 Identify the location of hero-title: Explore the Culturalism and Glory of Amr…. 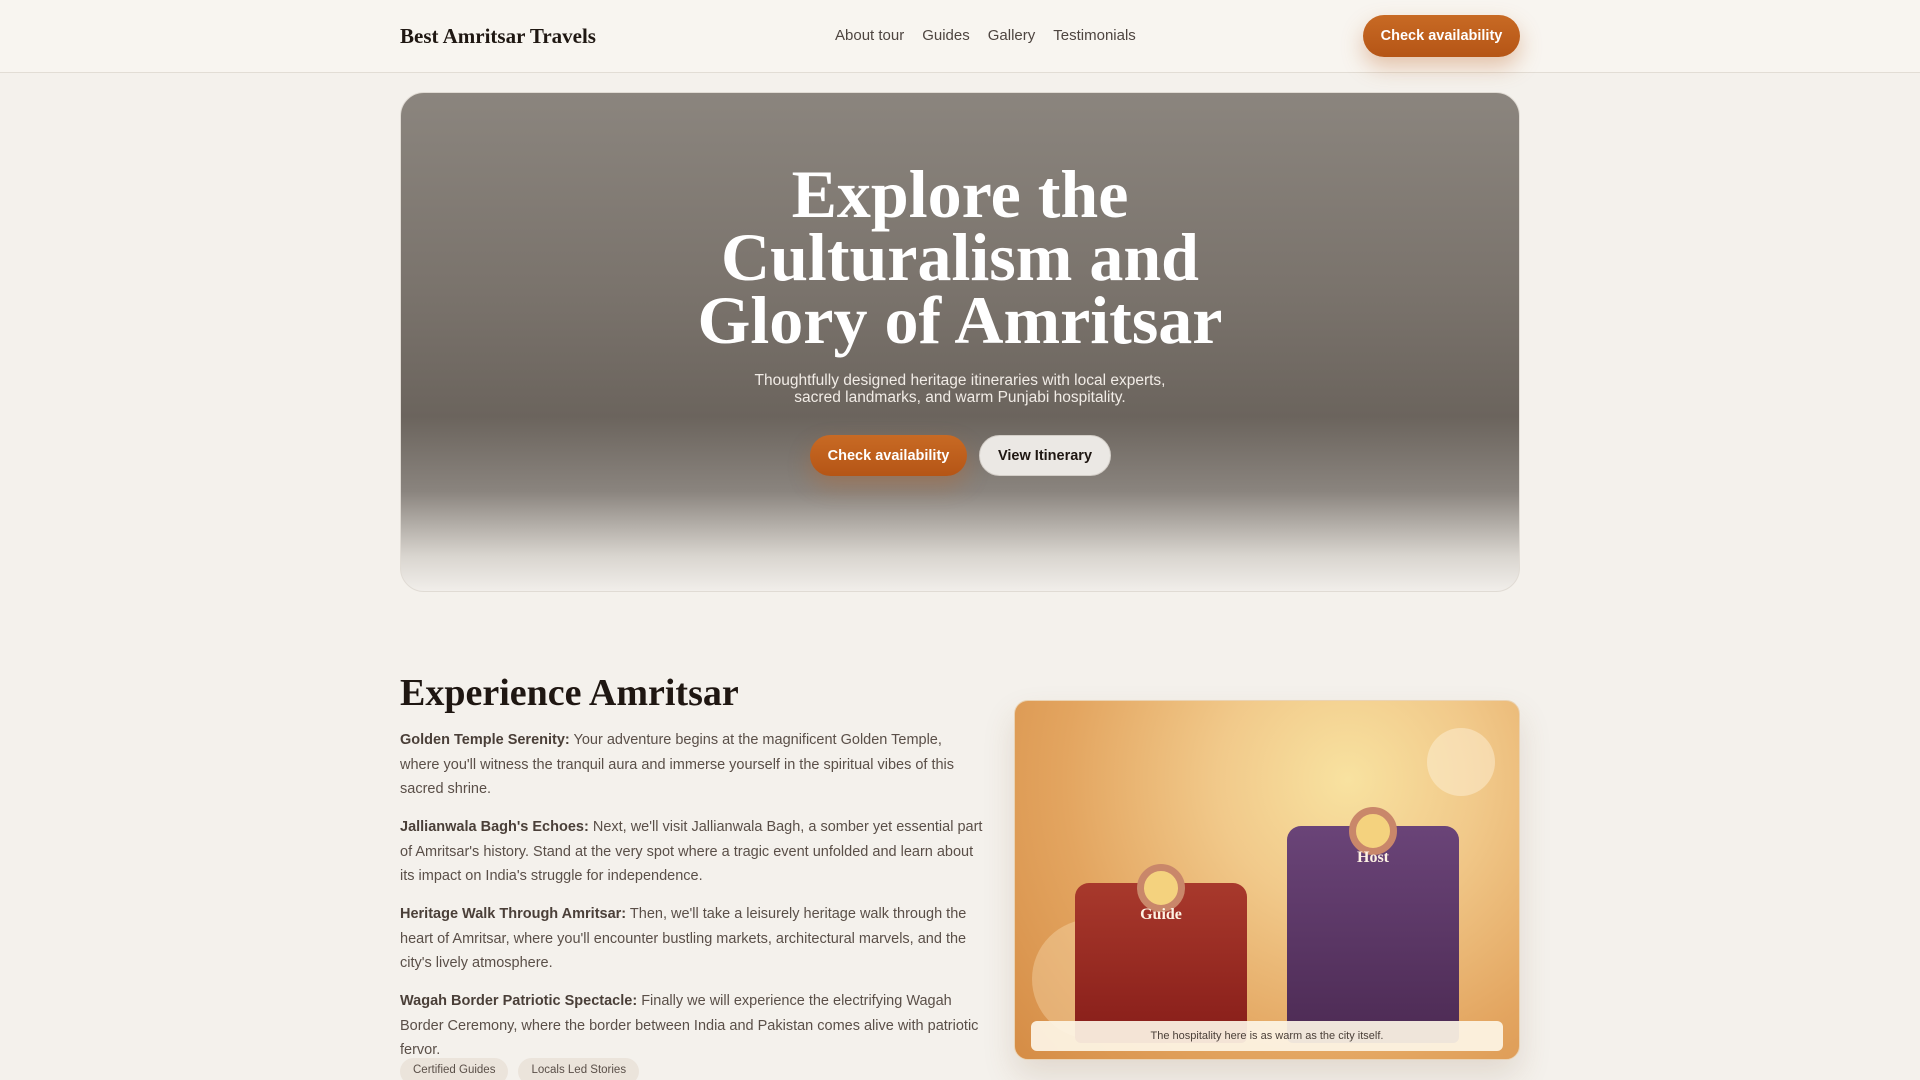
(960, 257).